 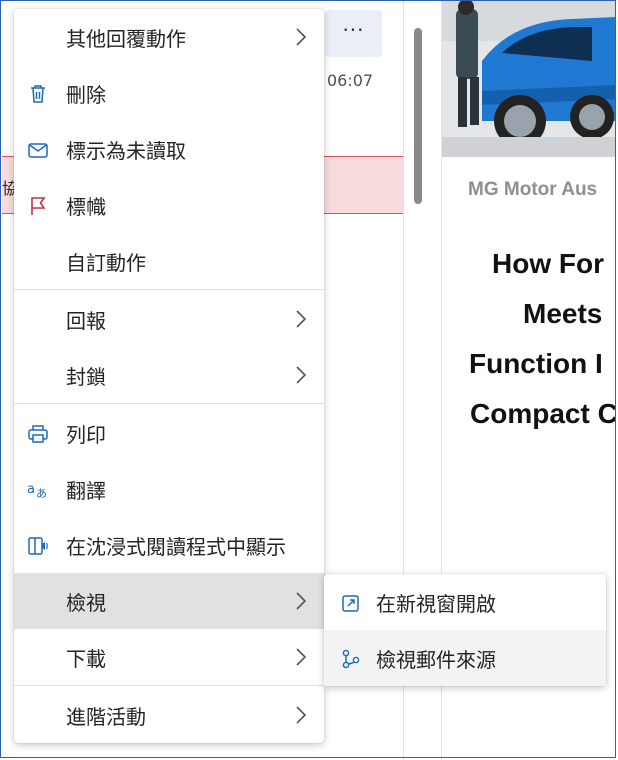 I want to click on menu-item-label: 翻譯, so click(x=86, y=491).